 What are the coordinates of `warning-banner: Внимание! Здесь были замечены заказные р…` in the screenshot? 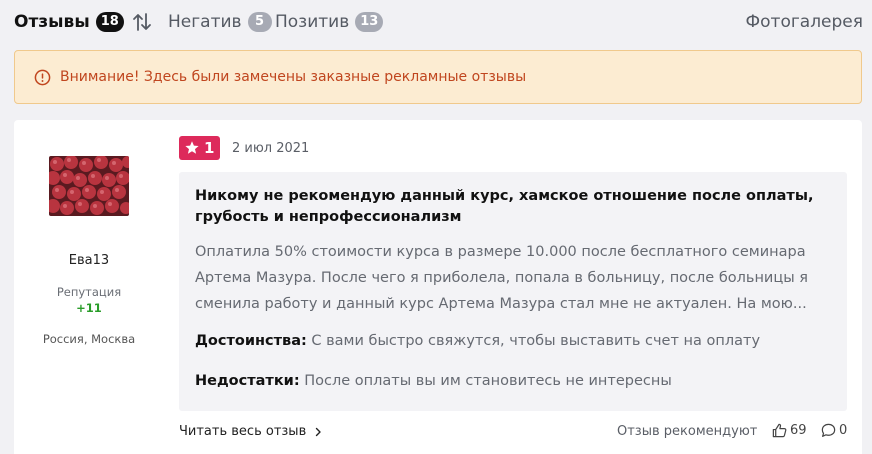 It's located at (438, 77).